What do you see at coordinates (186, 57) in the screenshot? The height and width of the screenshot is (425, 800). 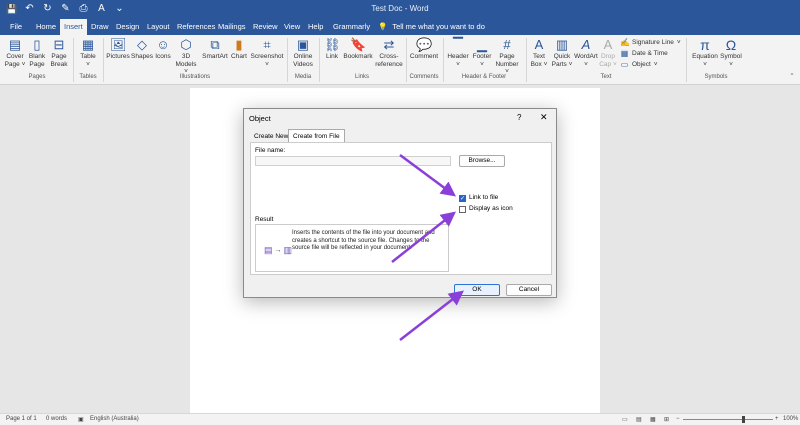 I see `3d-models-button: ⬡ 3D Models ˅` at bounding box center [186, 57].